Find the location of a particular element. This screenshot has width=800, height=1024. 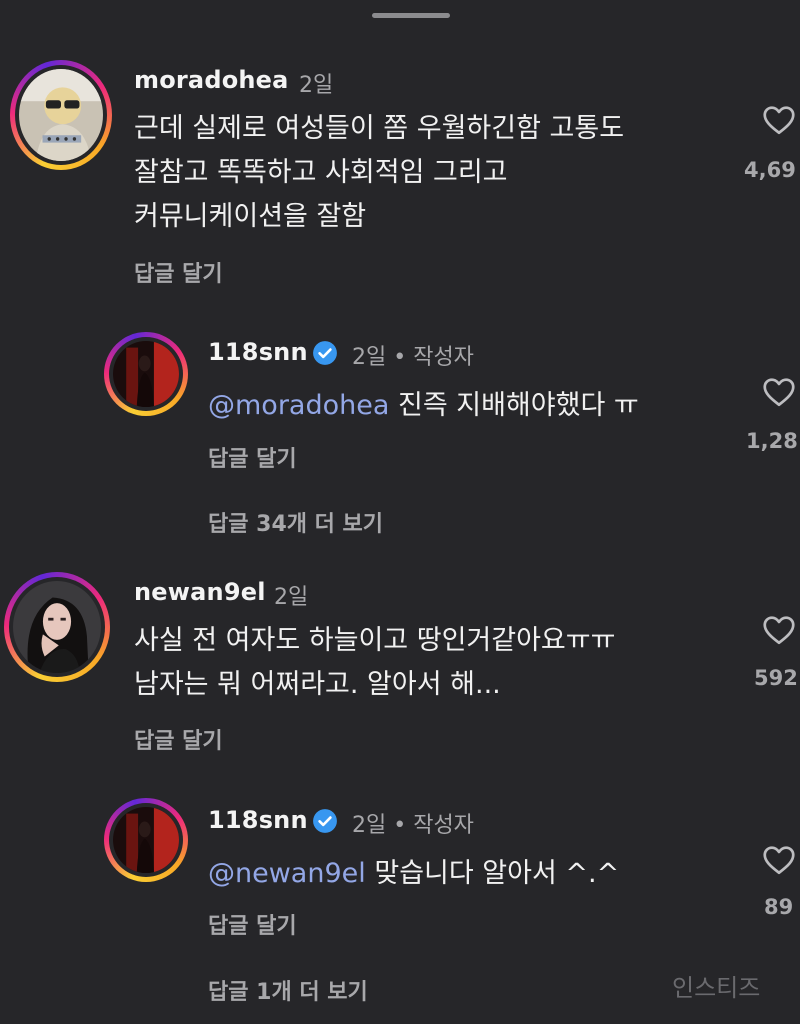

site-watermark: 인스티즈 is located at coordinates (716, 988).